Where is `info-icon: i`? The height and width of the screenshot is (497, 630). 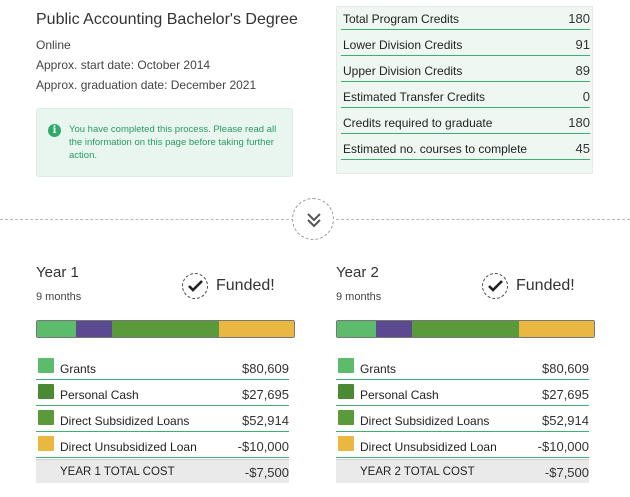 info-icon: i is located at coordinates (54, 130).